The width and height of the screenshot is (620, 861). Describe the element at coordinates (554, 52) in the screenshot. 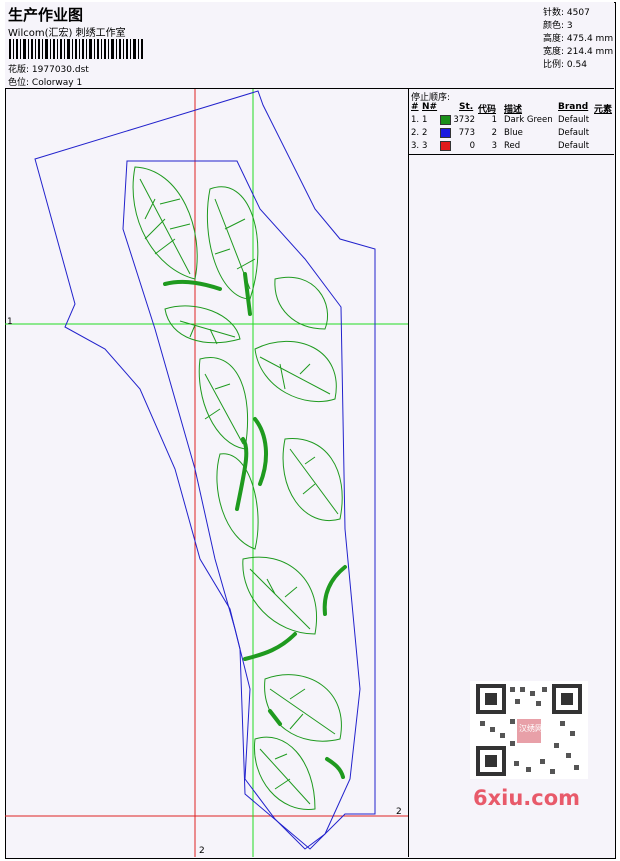

I see `stat-width-label: 宽度:` at that location.